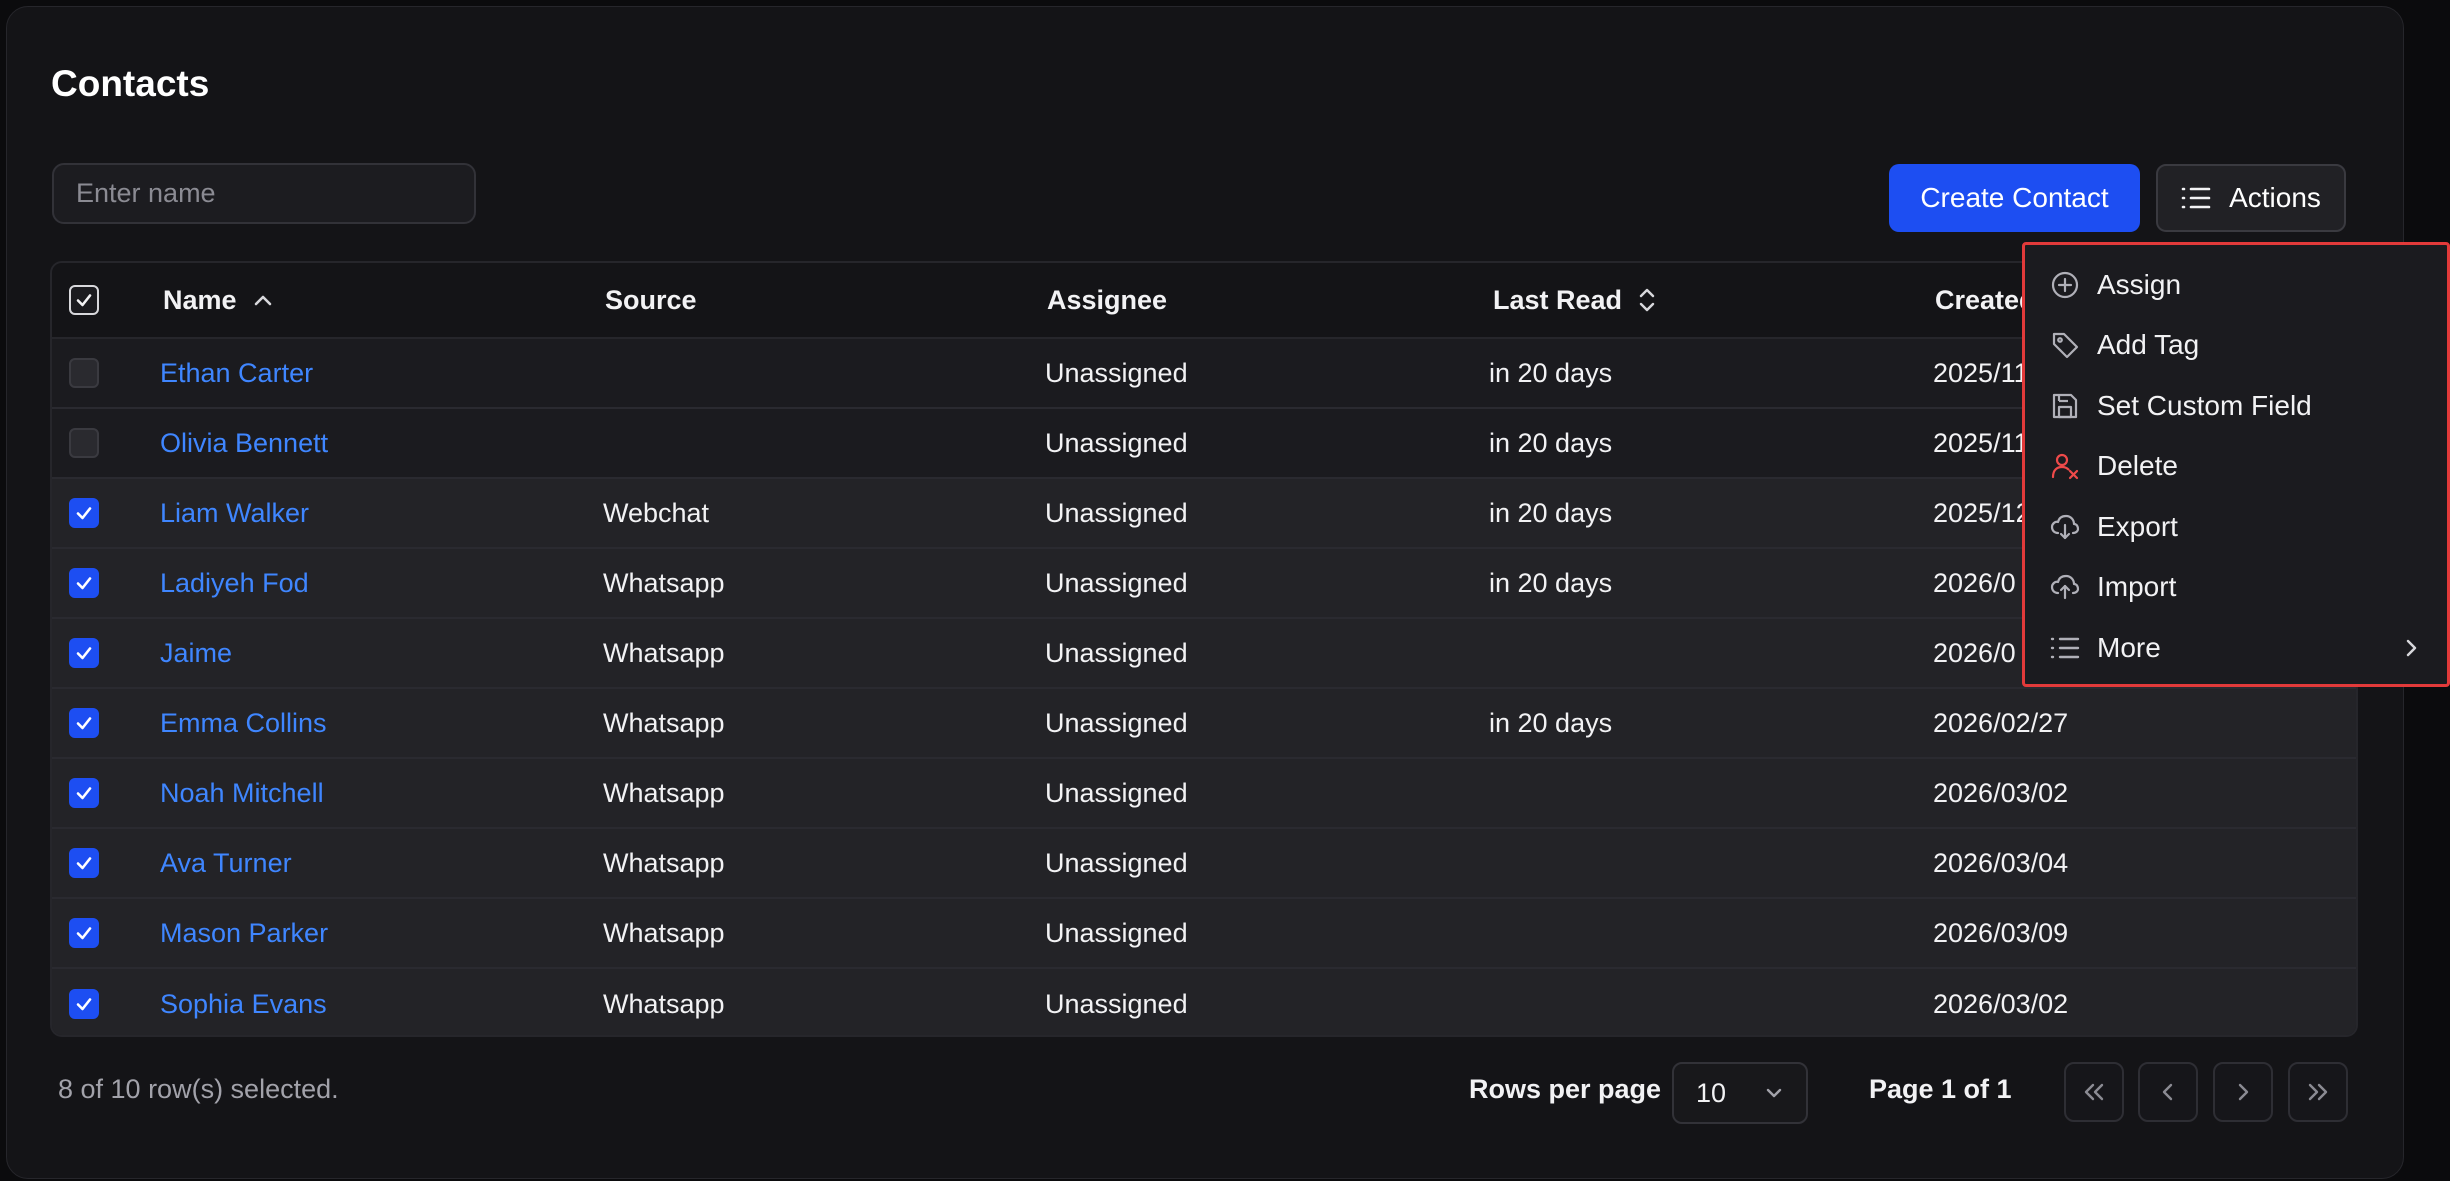 The height and width of the screenshot is (1181, 2450). Describe the element at coordinates (2001, 722) in the screenshot. I see `created-cell: 2026/02/27` at that location.